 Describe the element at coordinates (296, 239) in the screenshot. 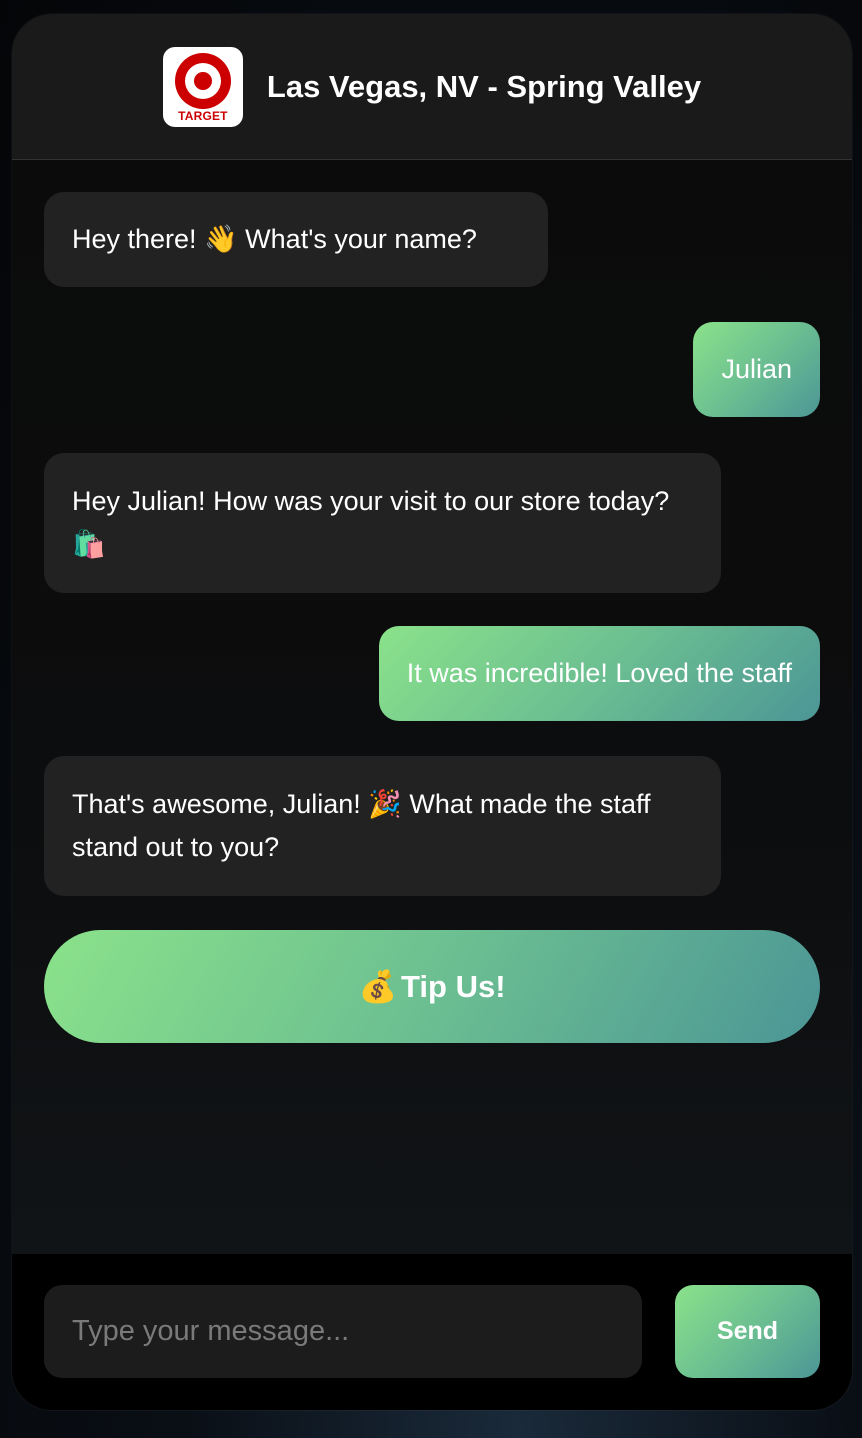

I see `bot-message: Hey there! 👋 What's your name?` at that location.